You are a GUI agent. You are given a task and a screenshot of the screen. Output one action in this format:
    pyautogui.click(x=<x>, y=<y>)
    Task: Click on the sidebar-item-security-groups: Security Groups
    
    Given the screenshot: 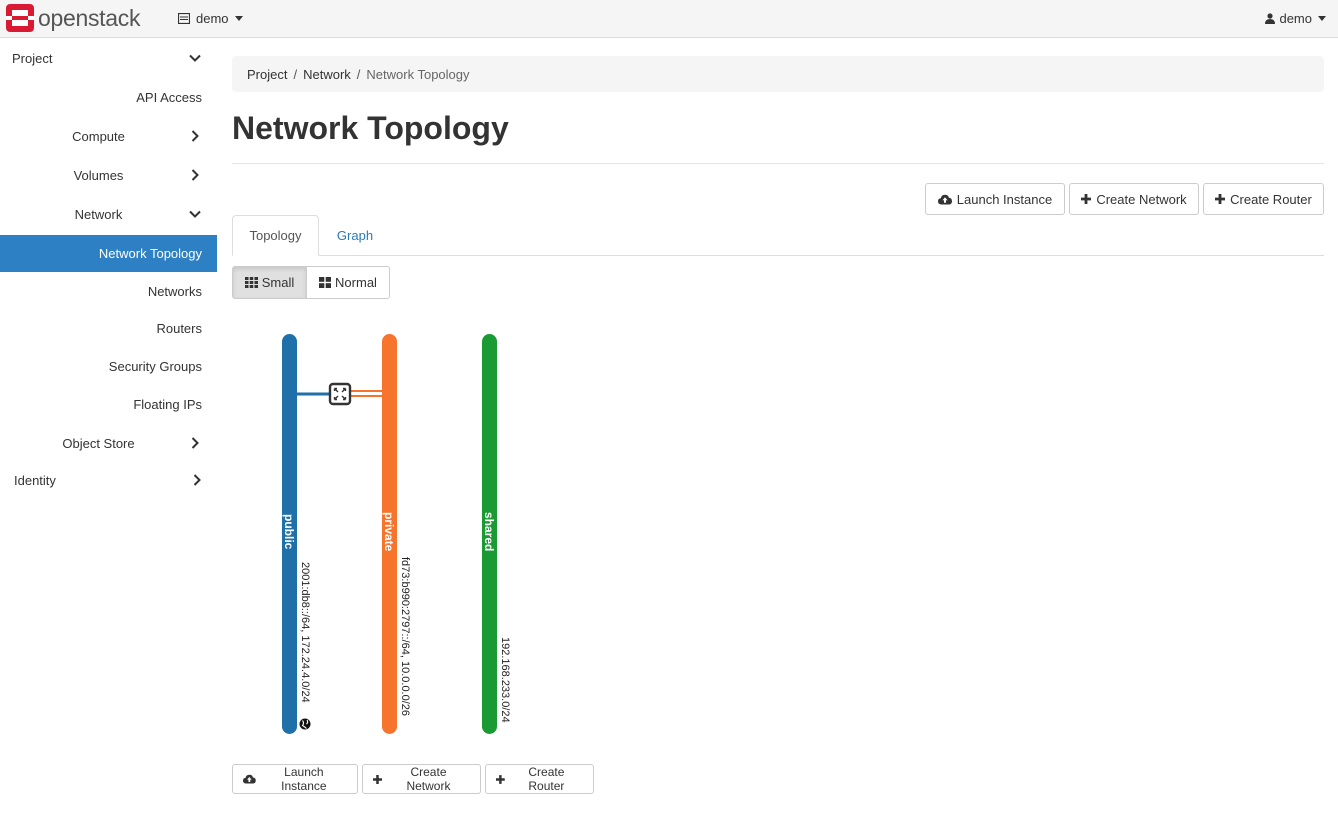 What is the action you would take?
    pyautogui.click(x=108, y=366)
    